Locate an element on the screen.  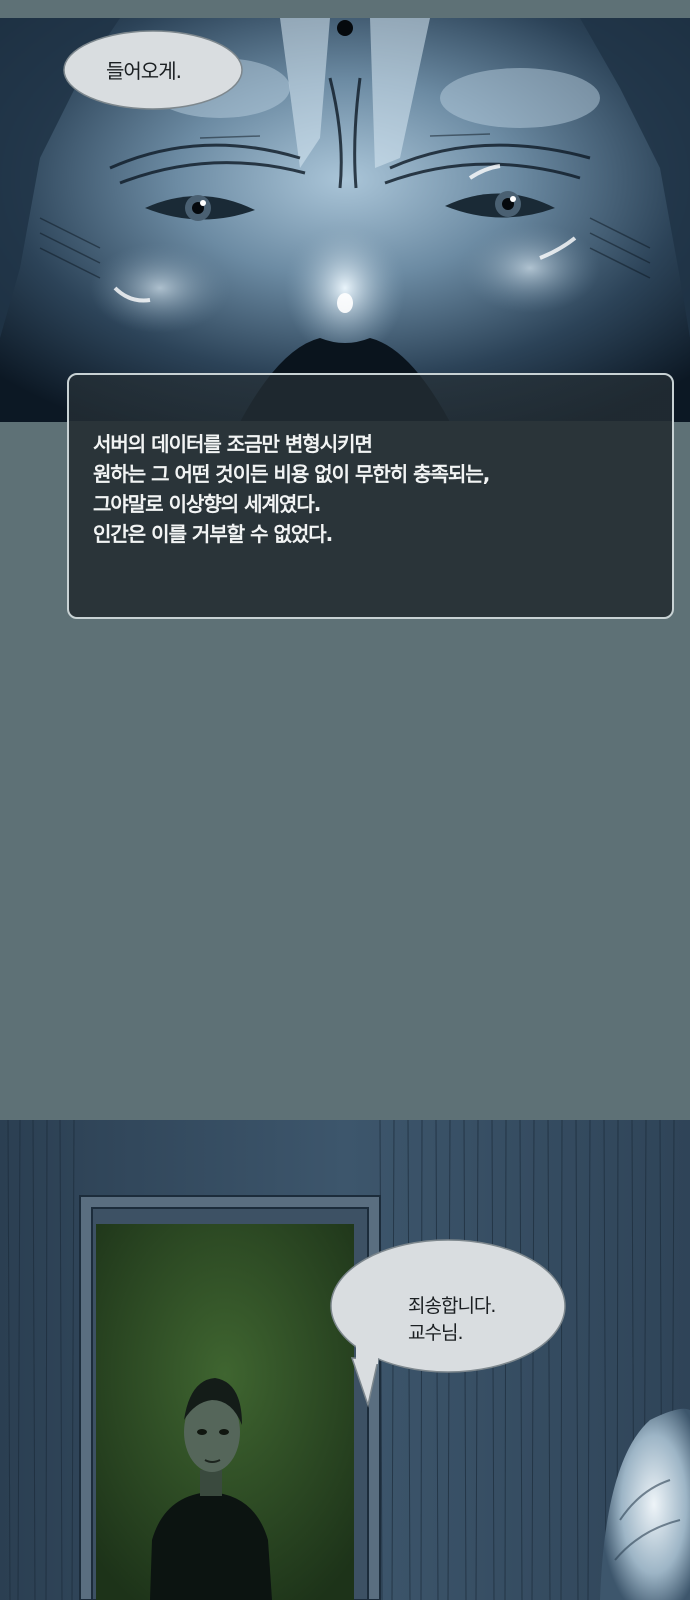
narration-line-2: 원하는 그 어떤 것이든 비용 없이 무한히 충족되는, is located at coordinates (291, 474).